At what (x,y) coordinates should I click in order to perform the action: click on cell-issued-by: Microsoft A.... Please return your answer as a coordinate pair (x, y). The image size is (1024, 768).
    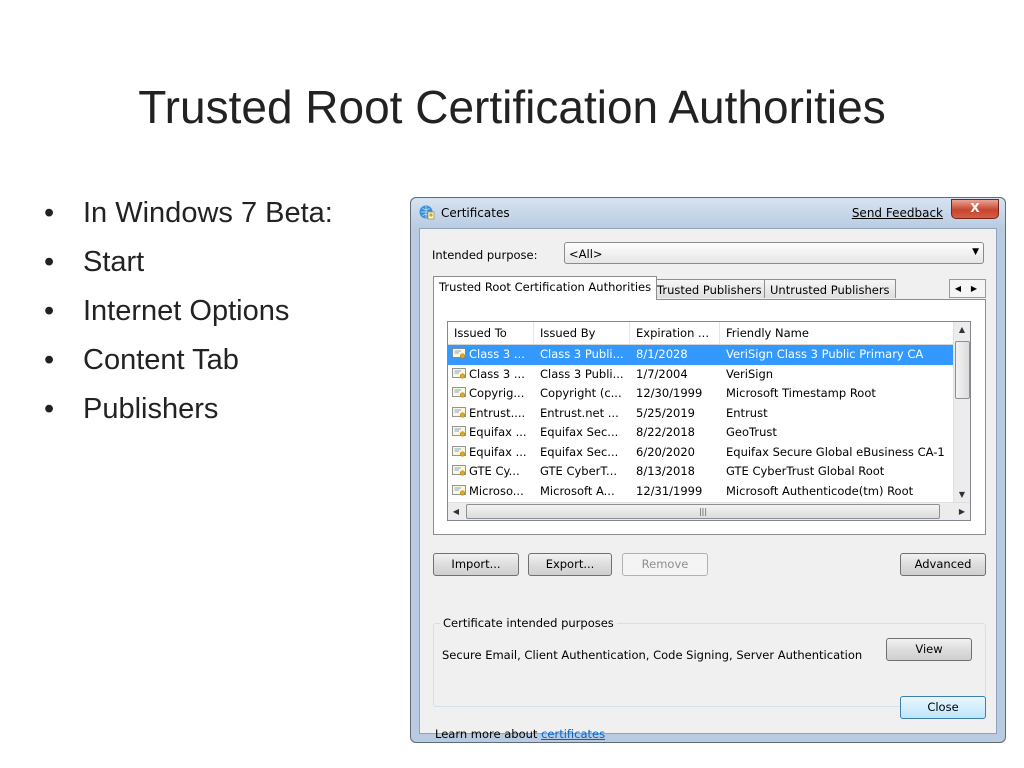
    Looking at the image, I should click on (577, 490).